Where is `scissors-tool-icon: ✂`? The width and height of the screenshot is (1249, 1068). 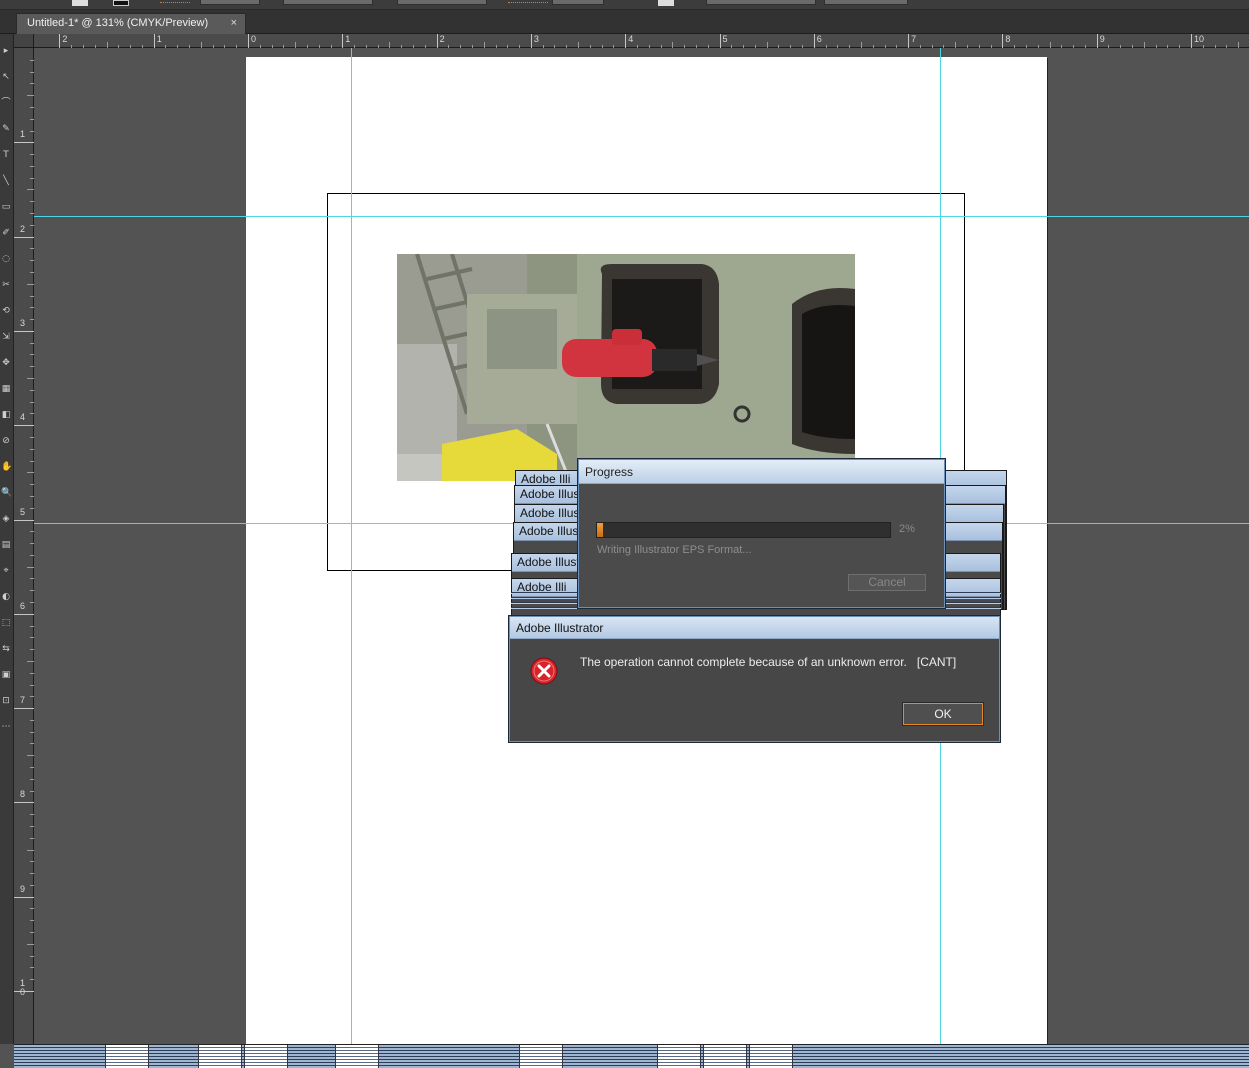
scissors-tool-icon: ✂ is located at coordinates (6, 285).